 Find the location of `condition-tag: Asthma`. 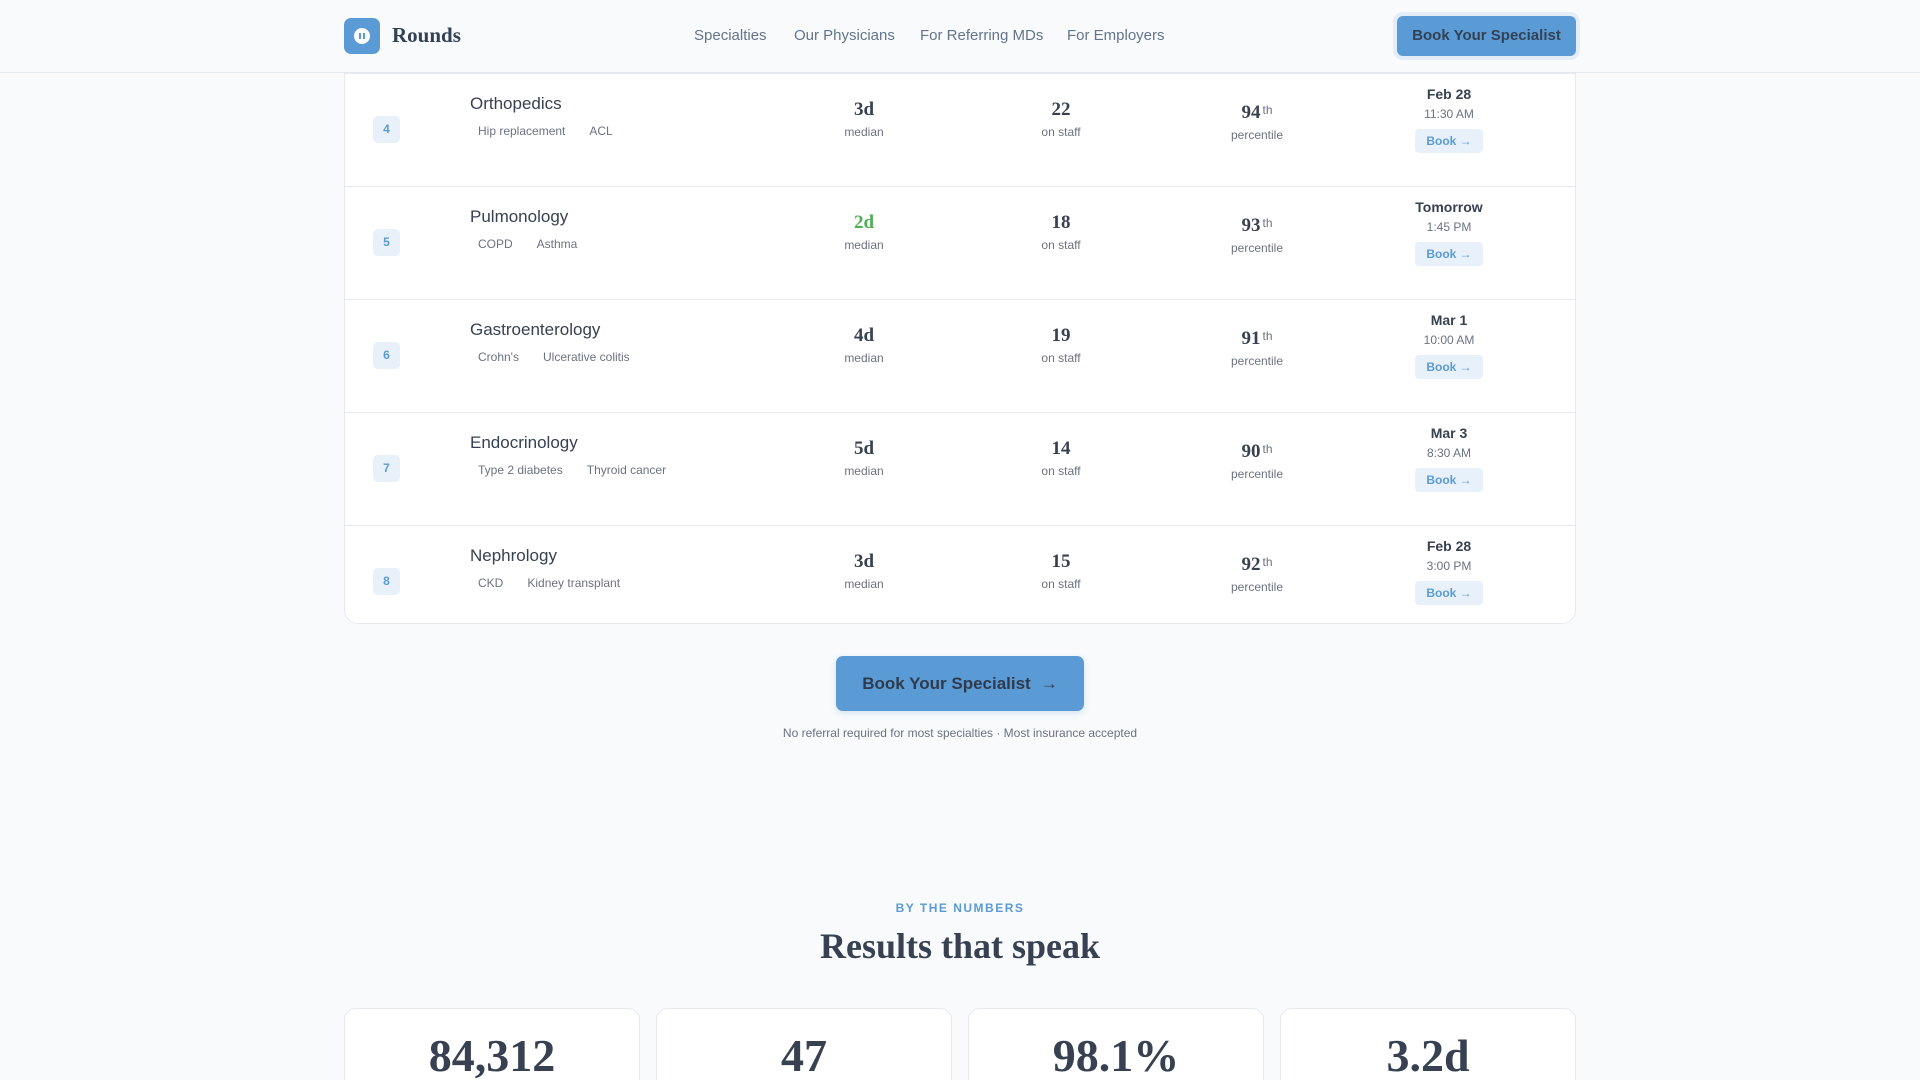

condition-tag: Asthma is located at coordinates (557, 244).